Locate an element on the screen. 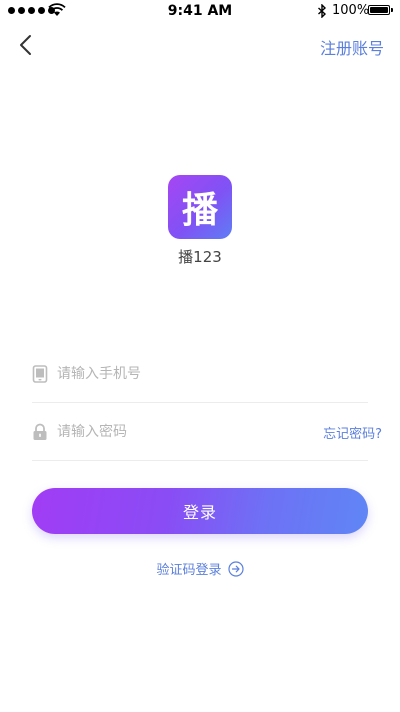  bluetooth-icon is located at coordinates (322, 11).